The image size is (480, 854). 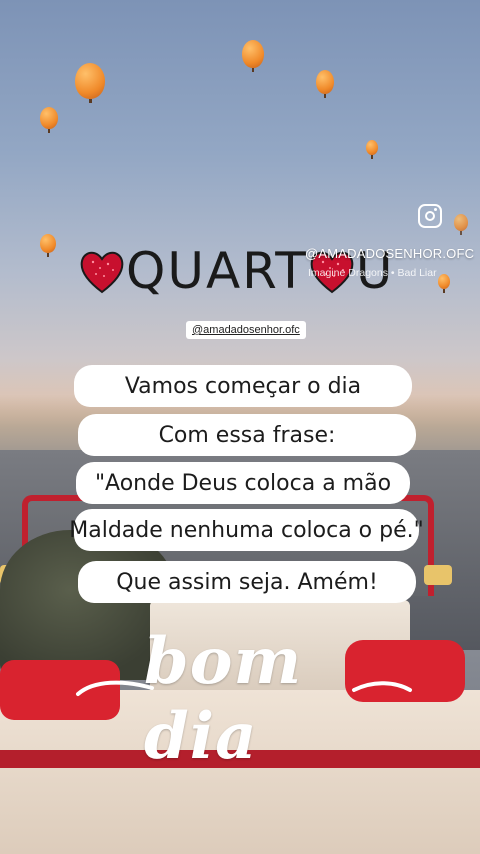 I want to click on greeting-text: bom dia, so click(x=223, y=699).